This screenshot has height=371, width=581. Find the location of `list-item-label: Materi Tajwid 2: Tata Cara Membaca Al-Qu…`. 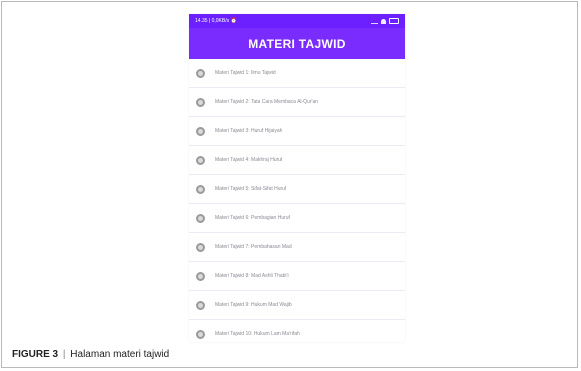

list-item-label: Materi Tajwid 2: Tata Cara Membaca Al-Qu… is located at coordinates (267, 102).